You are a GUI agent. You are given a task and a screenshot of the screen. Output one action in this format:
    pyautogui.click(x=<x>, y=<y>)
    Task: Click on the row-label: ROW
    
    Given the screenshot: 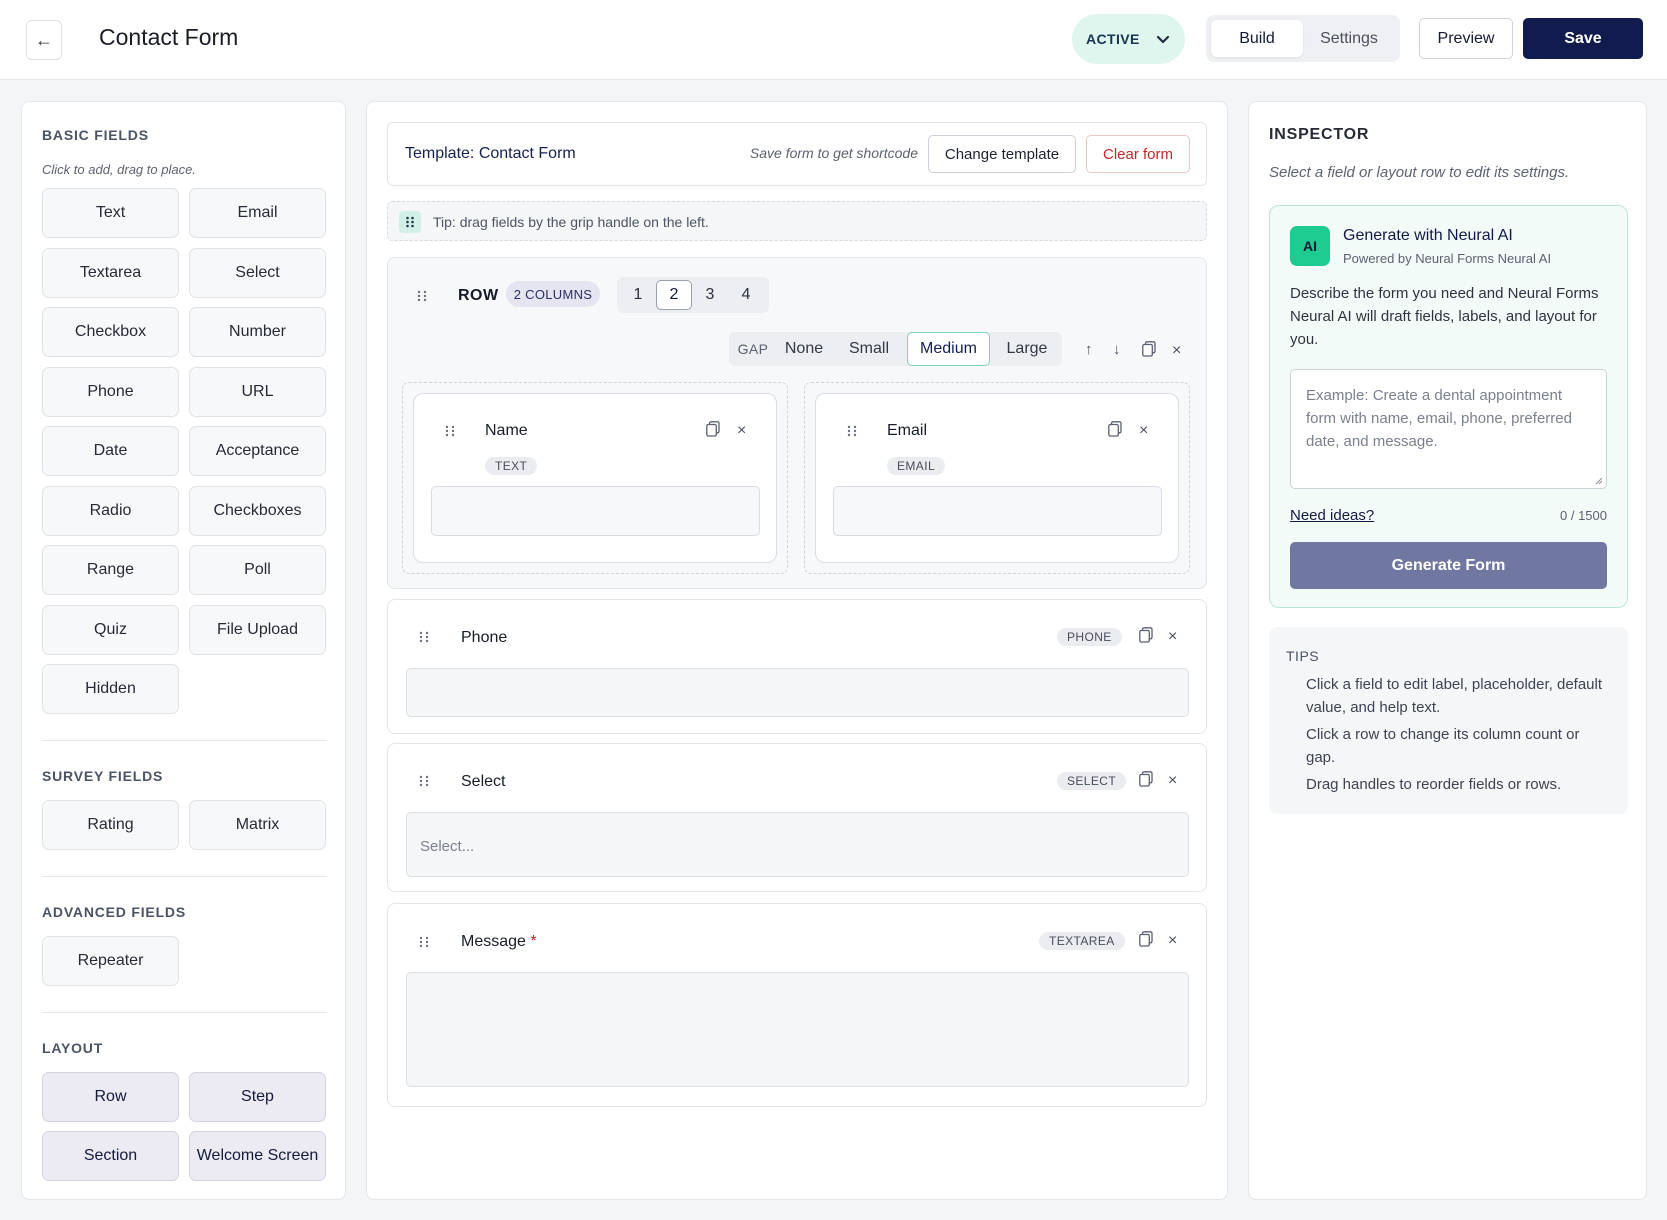 What is the action you would take?
    pyautogui.click(x=478, y=295)
    